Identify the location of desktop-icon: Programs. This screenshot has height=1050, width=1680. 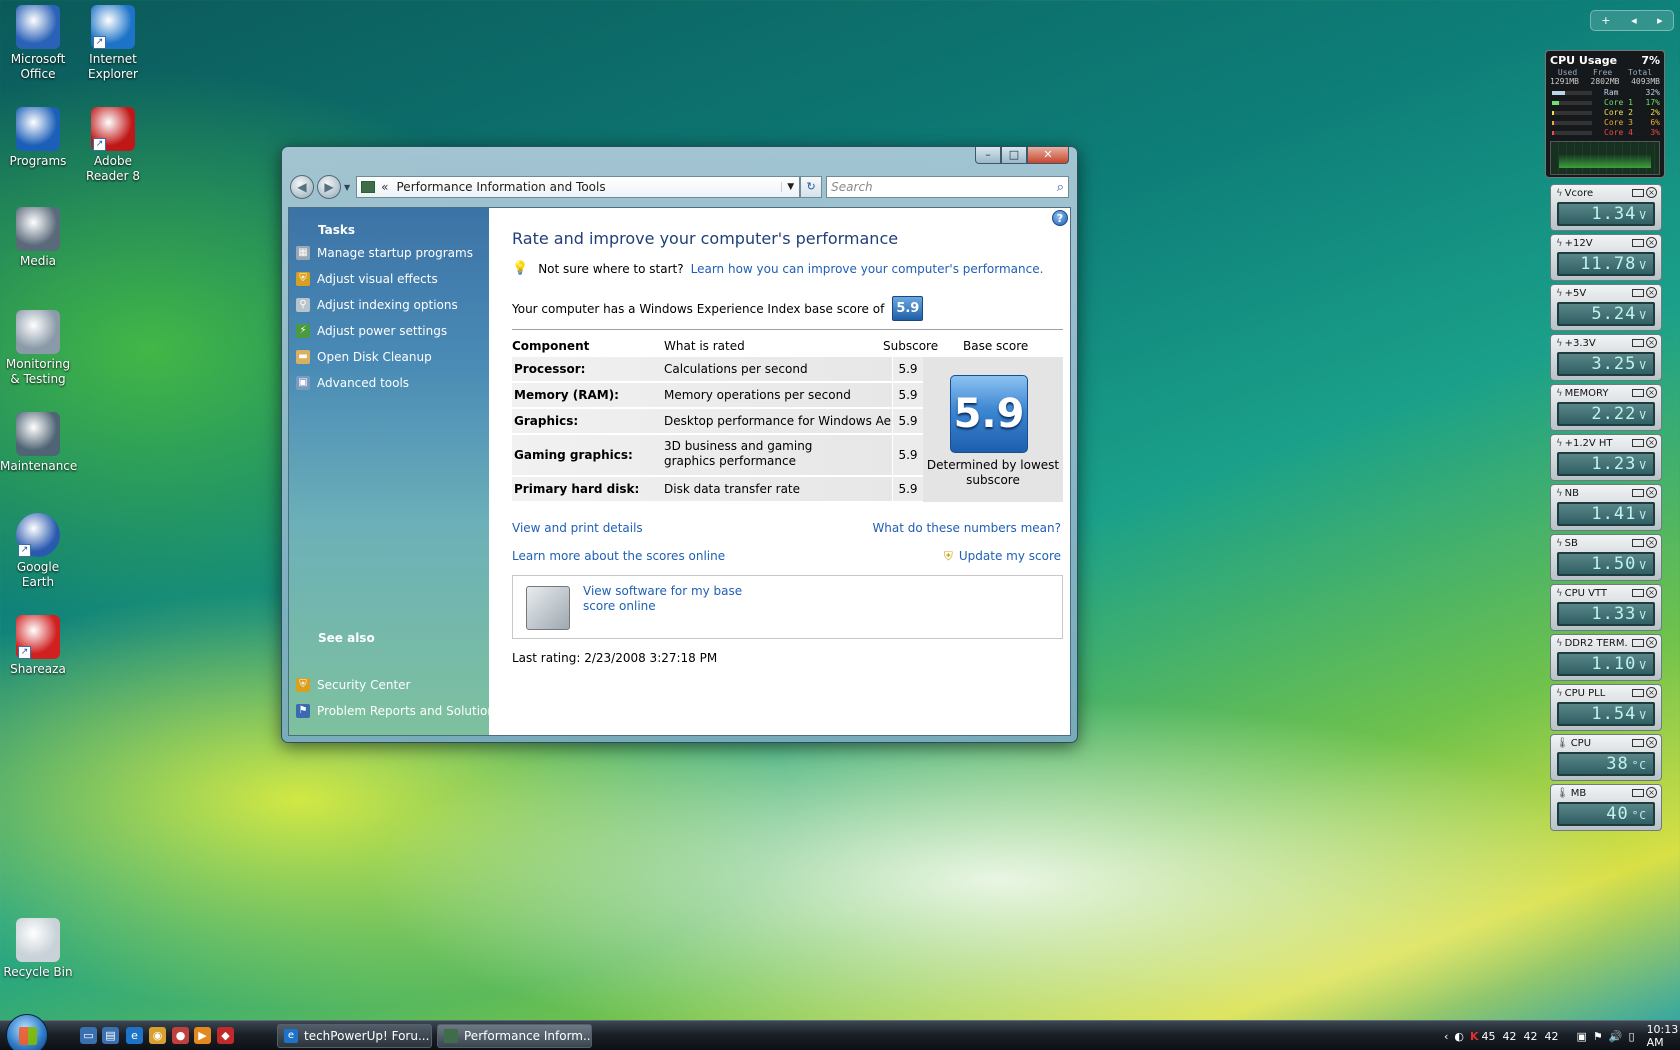
(38, 138).